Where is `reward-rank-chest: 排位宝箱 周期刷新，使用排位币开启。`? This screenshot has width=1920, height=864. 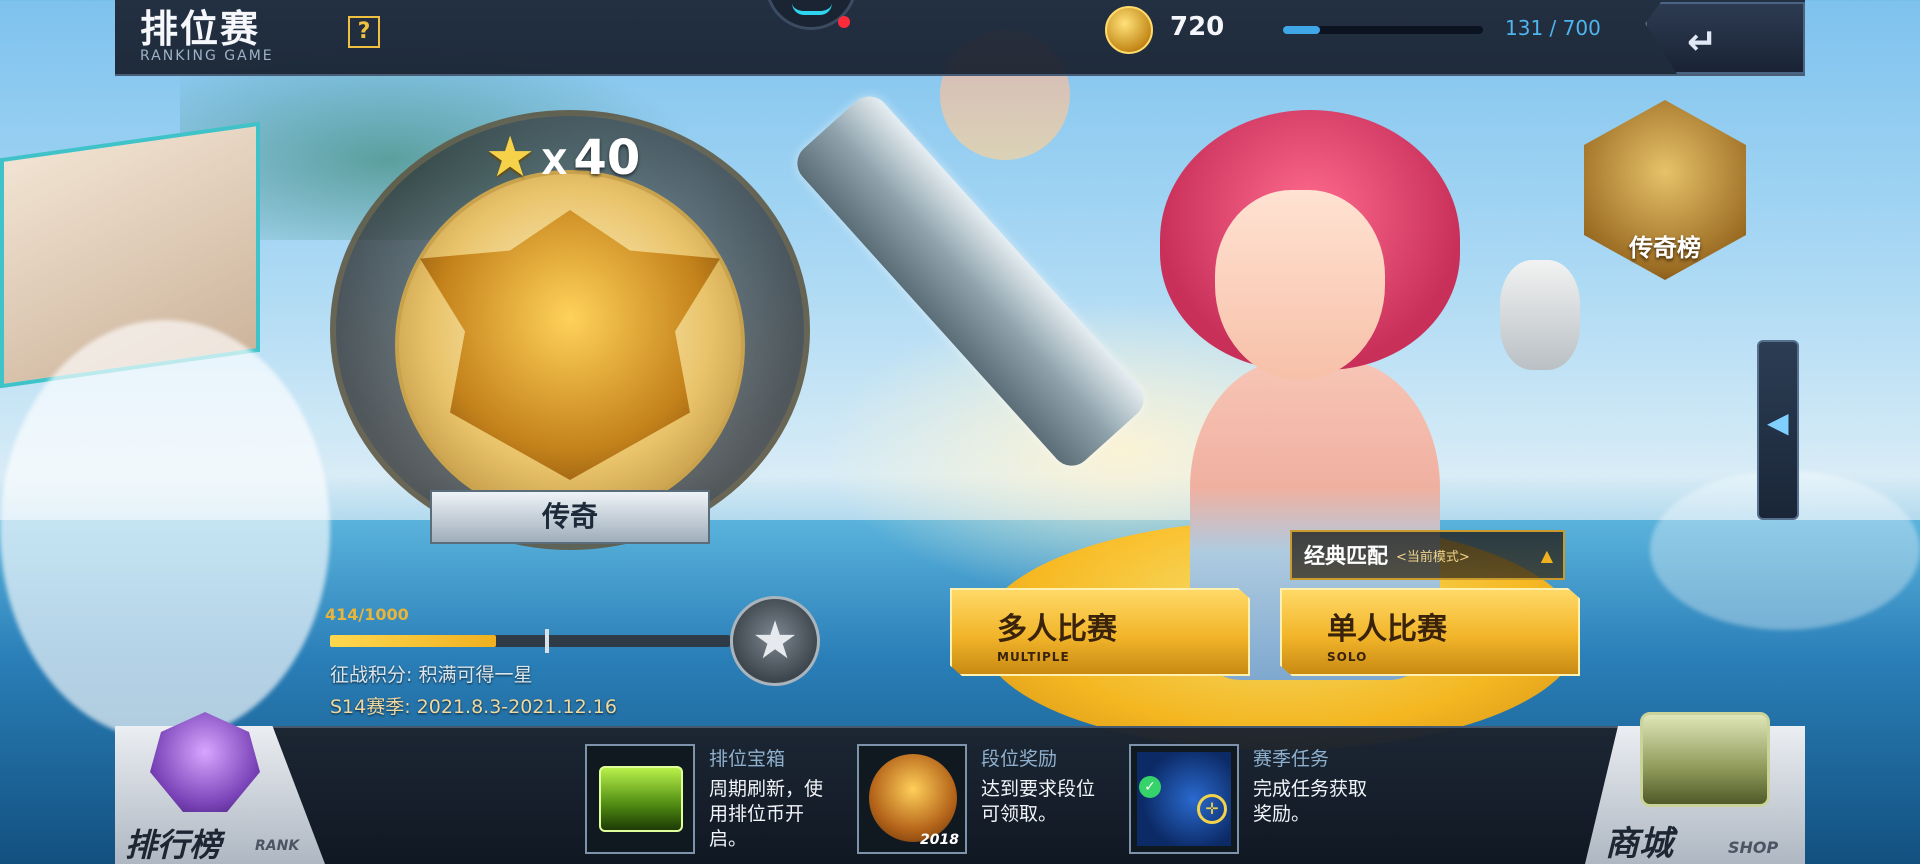
reward-rank-chest: 排位宝箱 周期刷新，使用排位币开启。 is located at coordinates (712, 799).